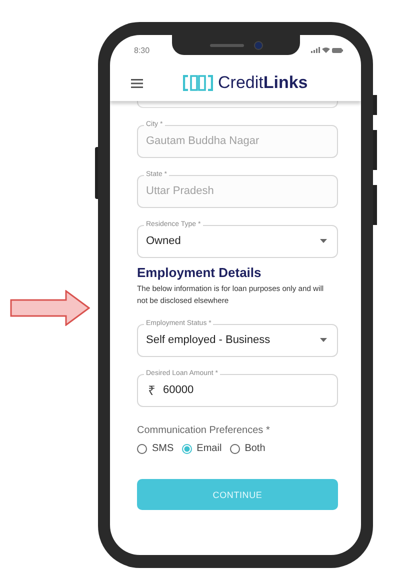 The width and height of the screenshot is (411, 582). What do you see at coordinates (163, 448) in the screenshot?
I see `radio-label: SMS` at bounding box center [163, 448].